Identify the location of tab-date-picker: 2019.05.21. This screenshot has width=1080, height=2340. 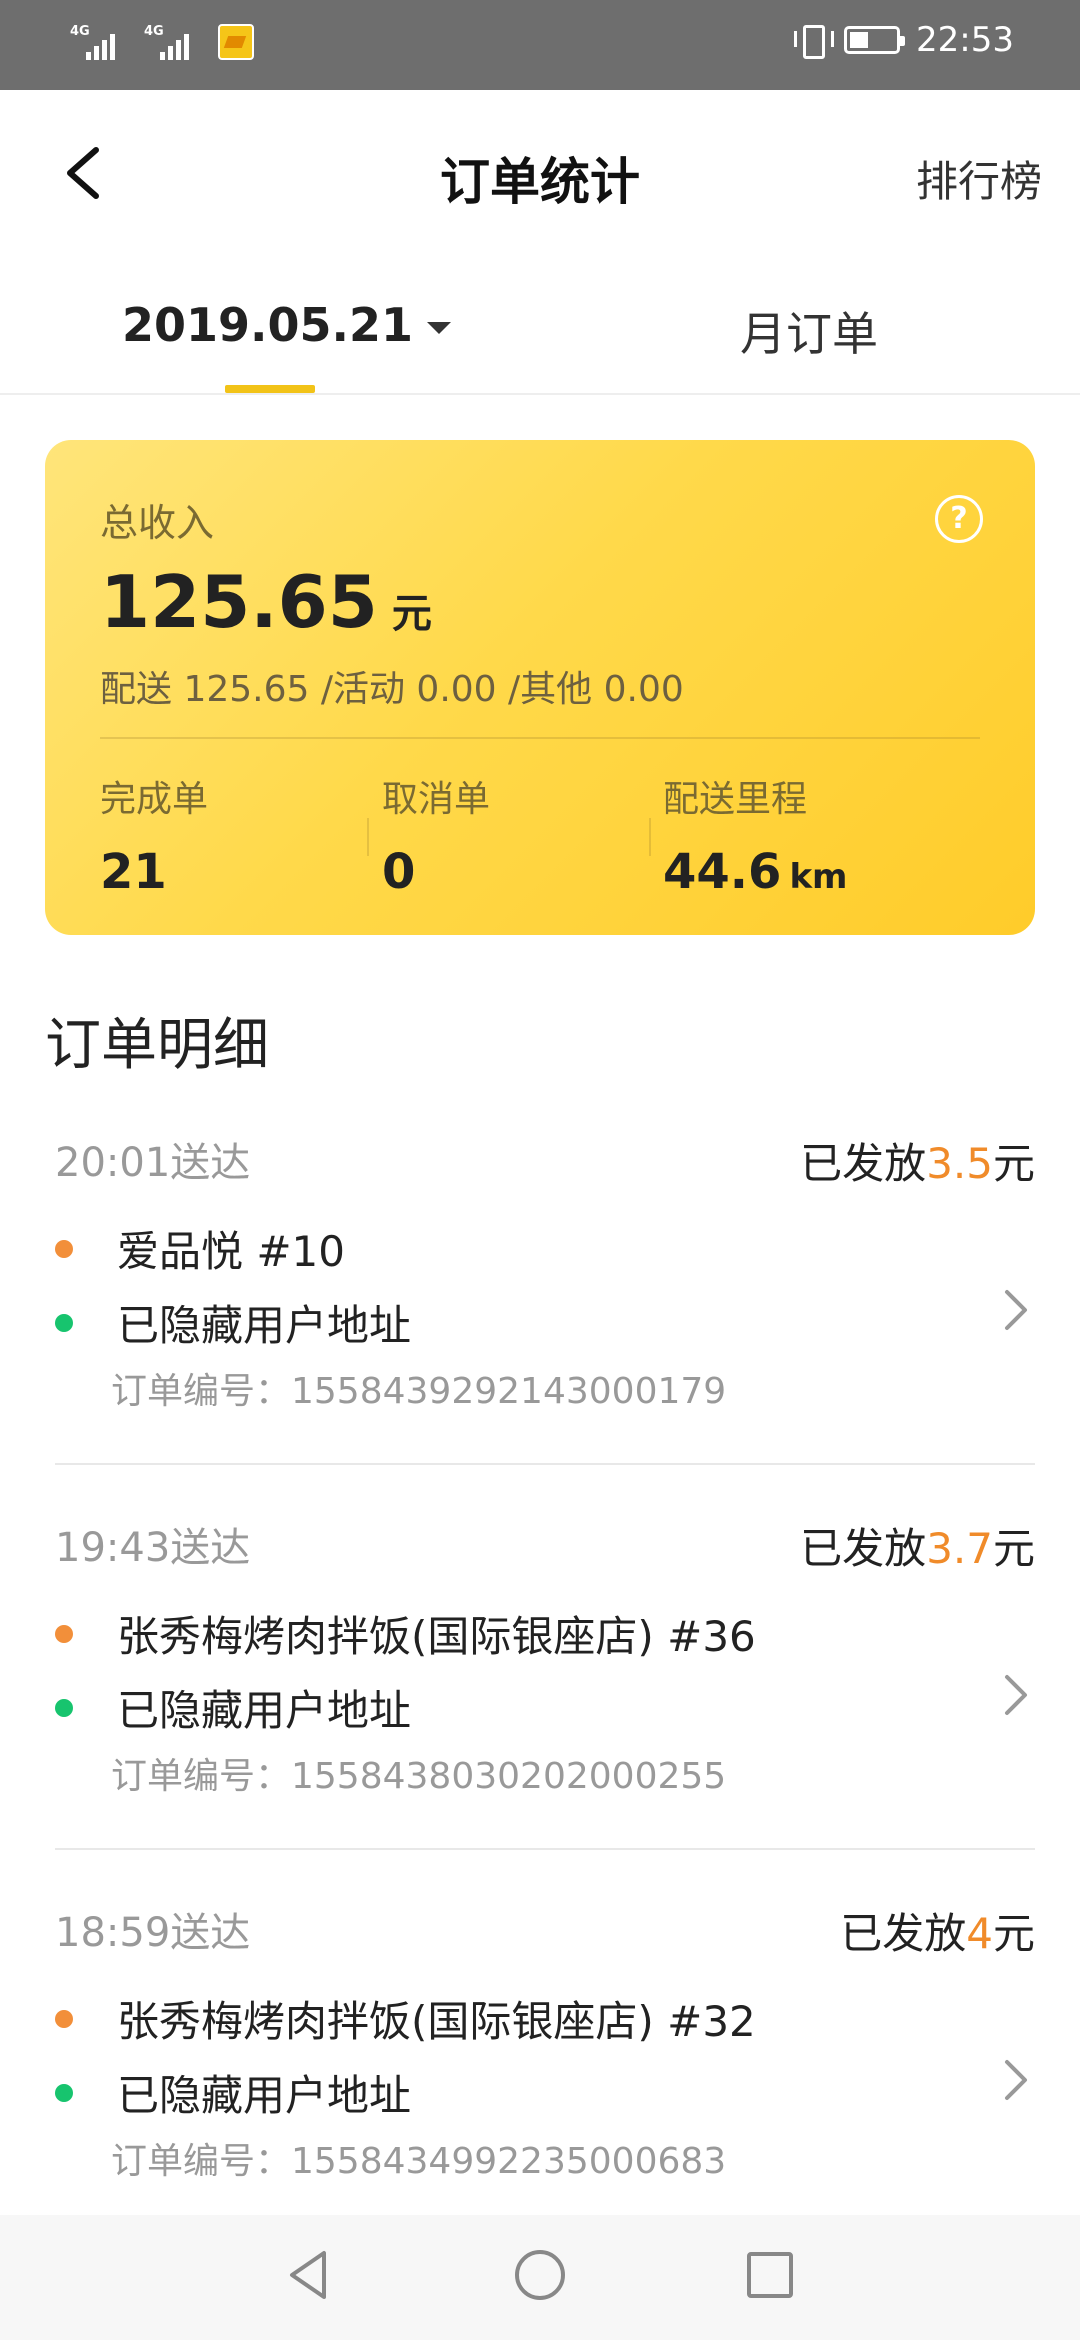
(287, 325).